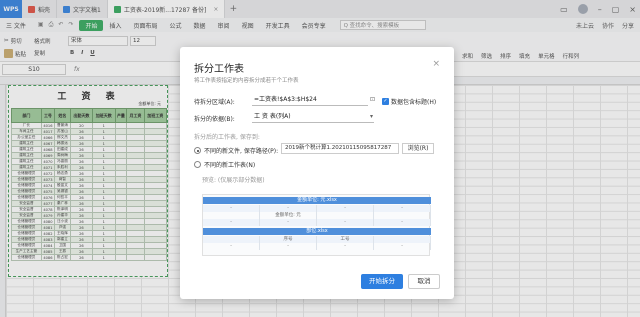  What do you see at coordinates (317, 231) in the screenshot?
I see `preview-file-bar: 部位.xlsx` at bounding box center [317, 231].